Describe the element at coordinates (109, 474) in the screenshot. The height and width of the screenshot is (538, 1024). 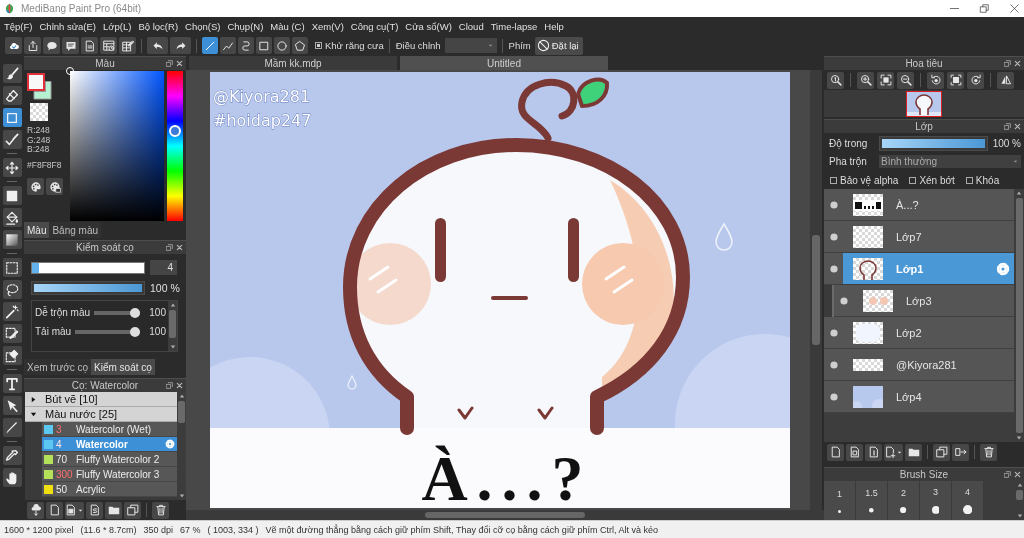
I see `brush-item: 300 Fluffy Watercolor 3` at that location.